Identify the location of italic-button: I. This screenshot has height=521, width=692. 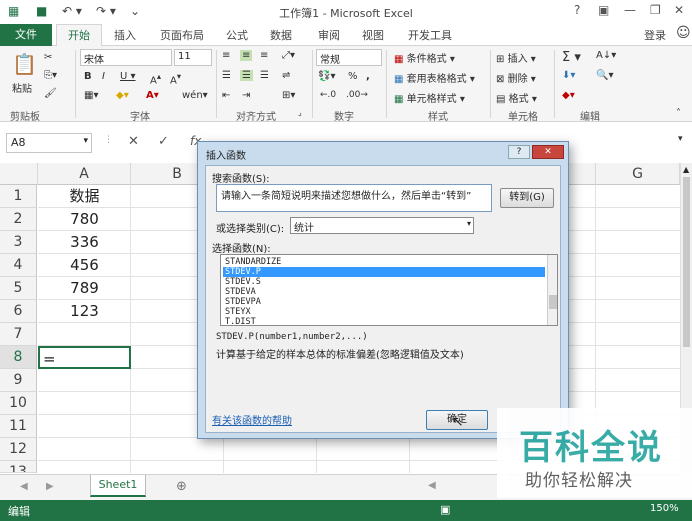
(103, 76).